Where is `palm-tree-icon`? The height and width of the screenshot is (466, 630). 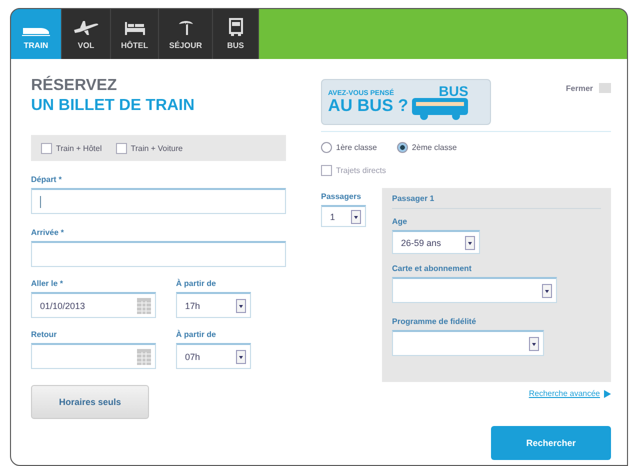 palm-tree-icon is located at coordinates (185, 27).